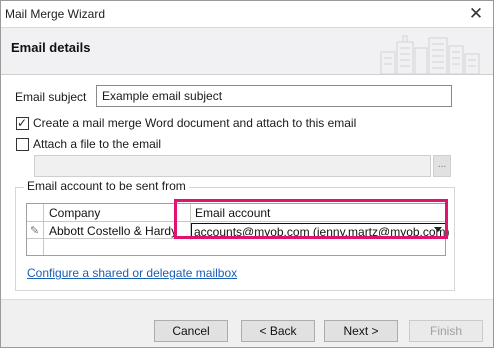  I want to click on pencil-icon: ✎, so click(35, 231).